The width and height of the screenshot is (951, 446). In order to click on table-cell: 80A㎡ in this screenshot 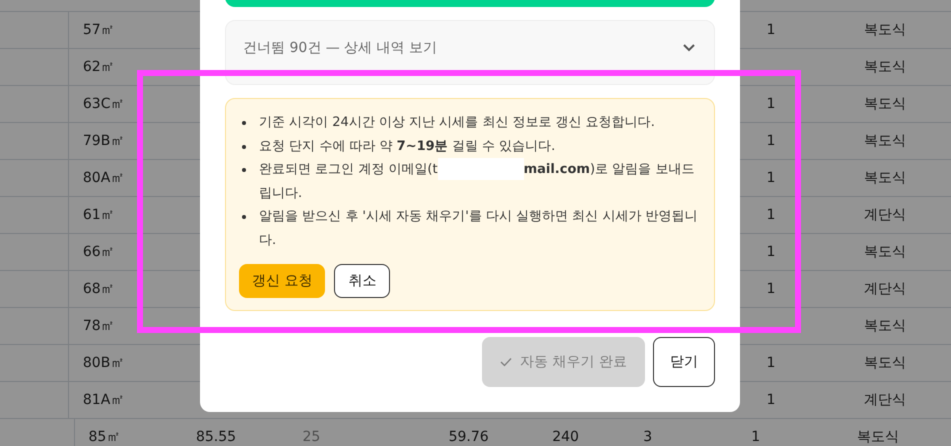, I will do `click(103, 178)`.